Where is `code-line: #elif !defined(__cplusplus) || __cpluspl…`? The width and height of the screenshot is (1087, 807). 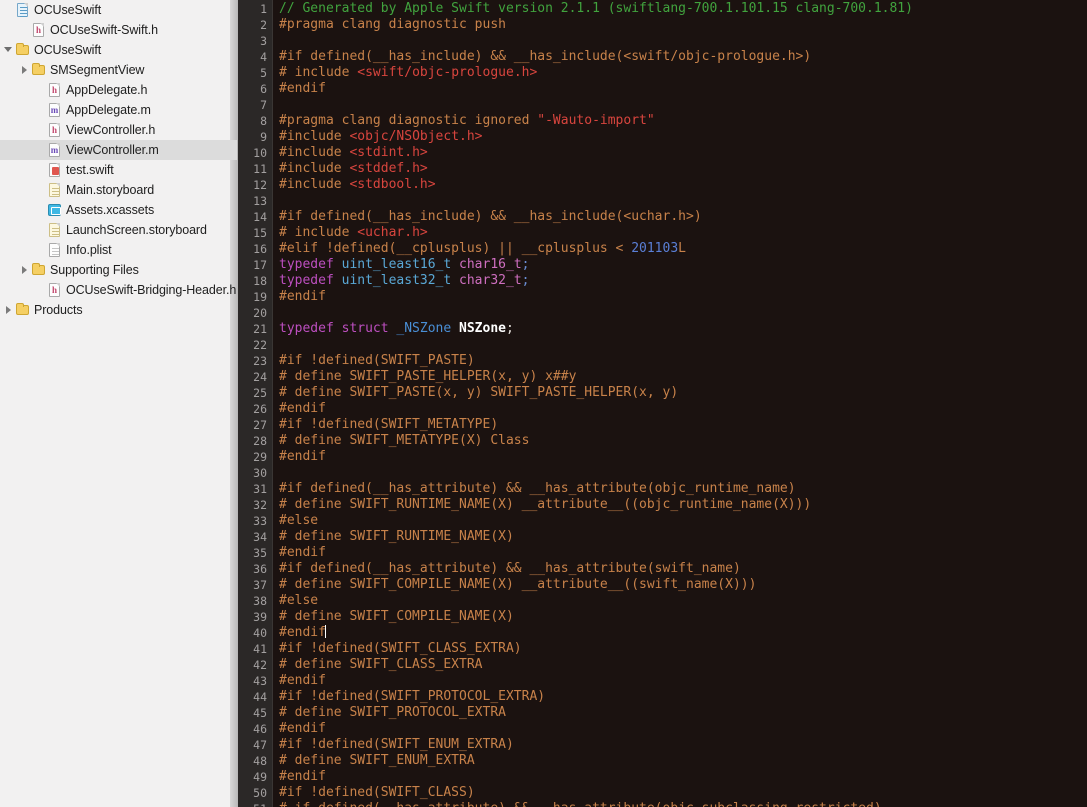 code-line: #elif !defined(__cplusplus) || __cpluspl… is located at coordinates (683, 249).